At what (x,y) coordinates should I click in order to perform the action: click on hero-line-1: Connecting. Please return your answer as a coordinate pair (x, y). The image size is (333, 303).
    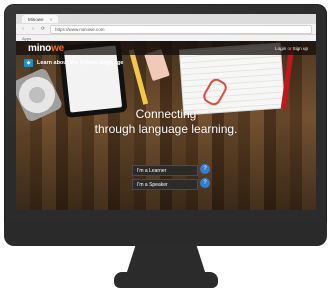
    Looking at the image, I should click on (166, 114).